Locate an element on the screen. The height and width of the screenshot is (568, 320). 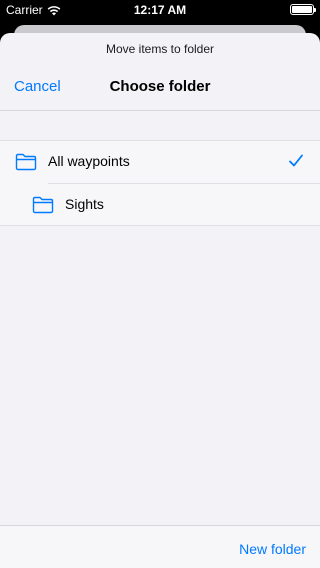
navigation-bar: Cancel Choose folder is located at coordinates (160, 87).